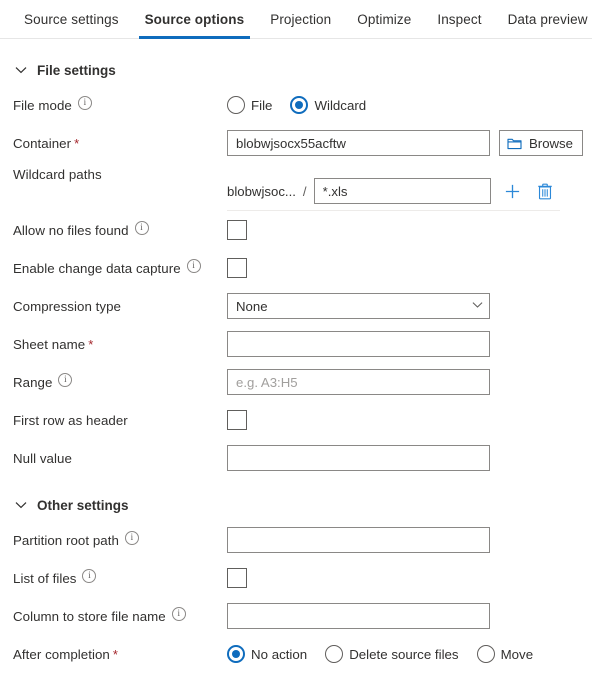  I want to click on row-list-of-files: List of files, so click(296, 578).